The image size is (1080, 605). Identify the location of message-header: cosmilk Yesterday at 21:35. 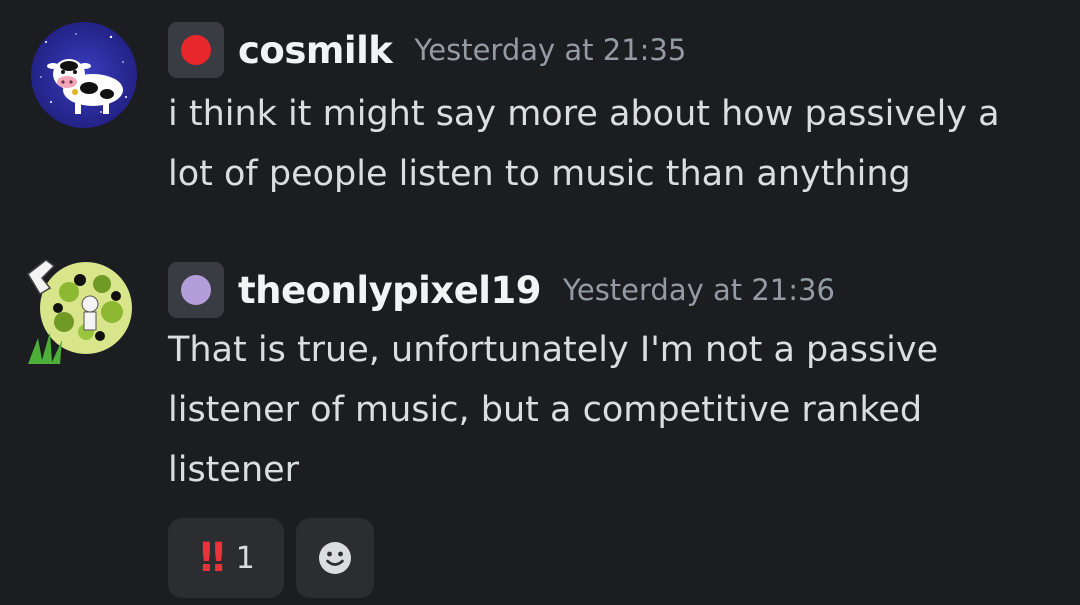
(427, 50).